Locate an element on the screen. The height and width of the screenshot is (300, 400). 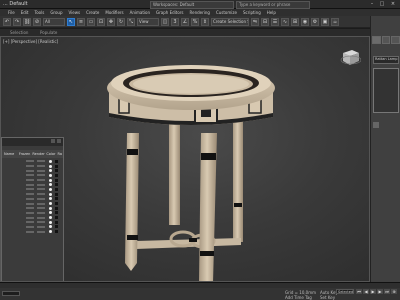
menu-help: Help is located at coordinates (271, 12).